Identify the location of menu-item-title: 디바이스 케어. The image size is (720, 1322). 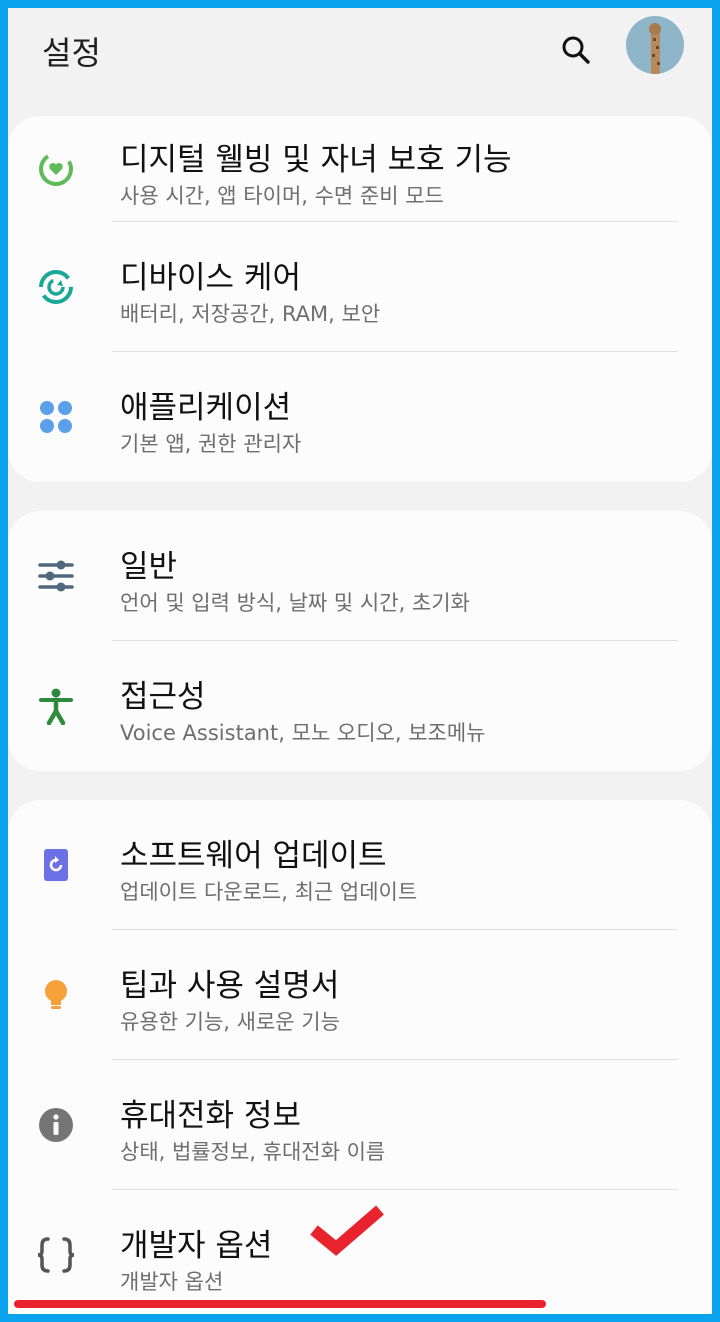
(210, 278).